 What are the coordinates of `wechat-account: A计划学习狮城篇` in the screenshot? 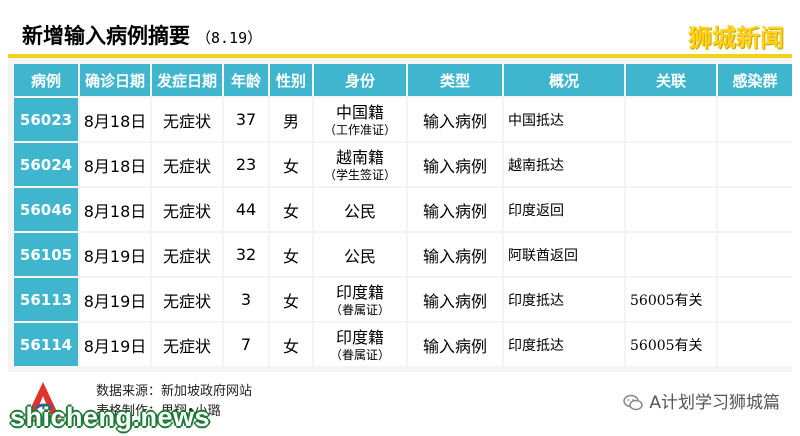 It's located at (701, 400).